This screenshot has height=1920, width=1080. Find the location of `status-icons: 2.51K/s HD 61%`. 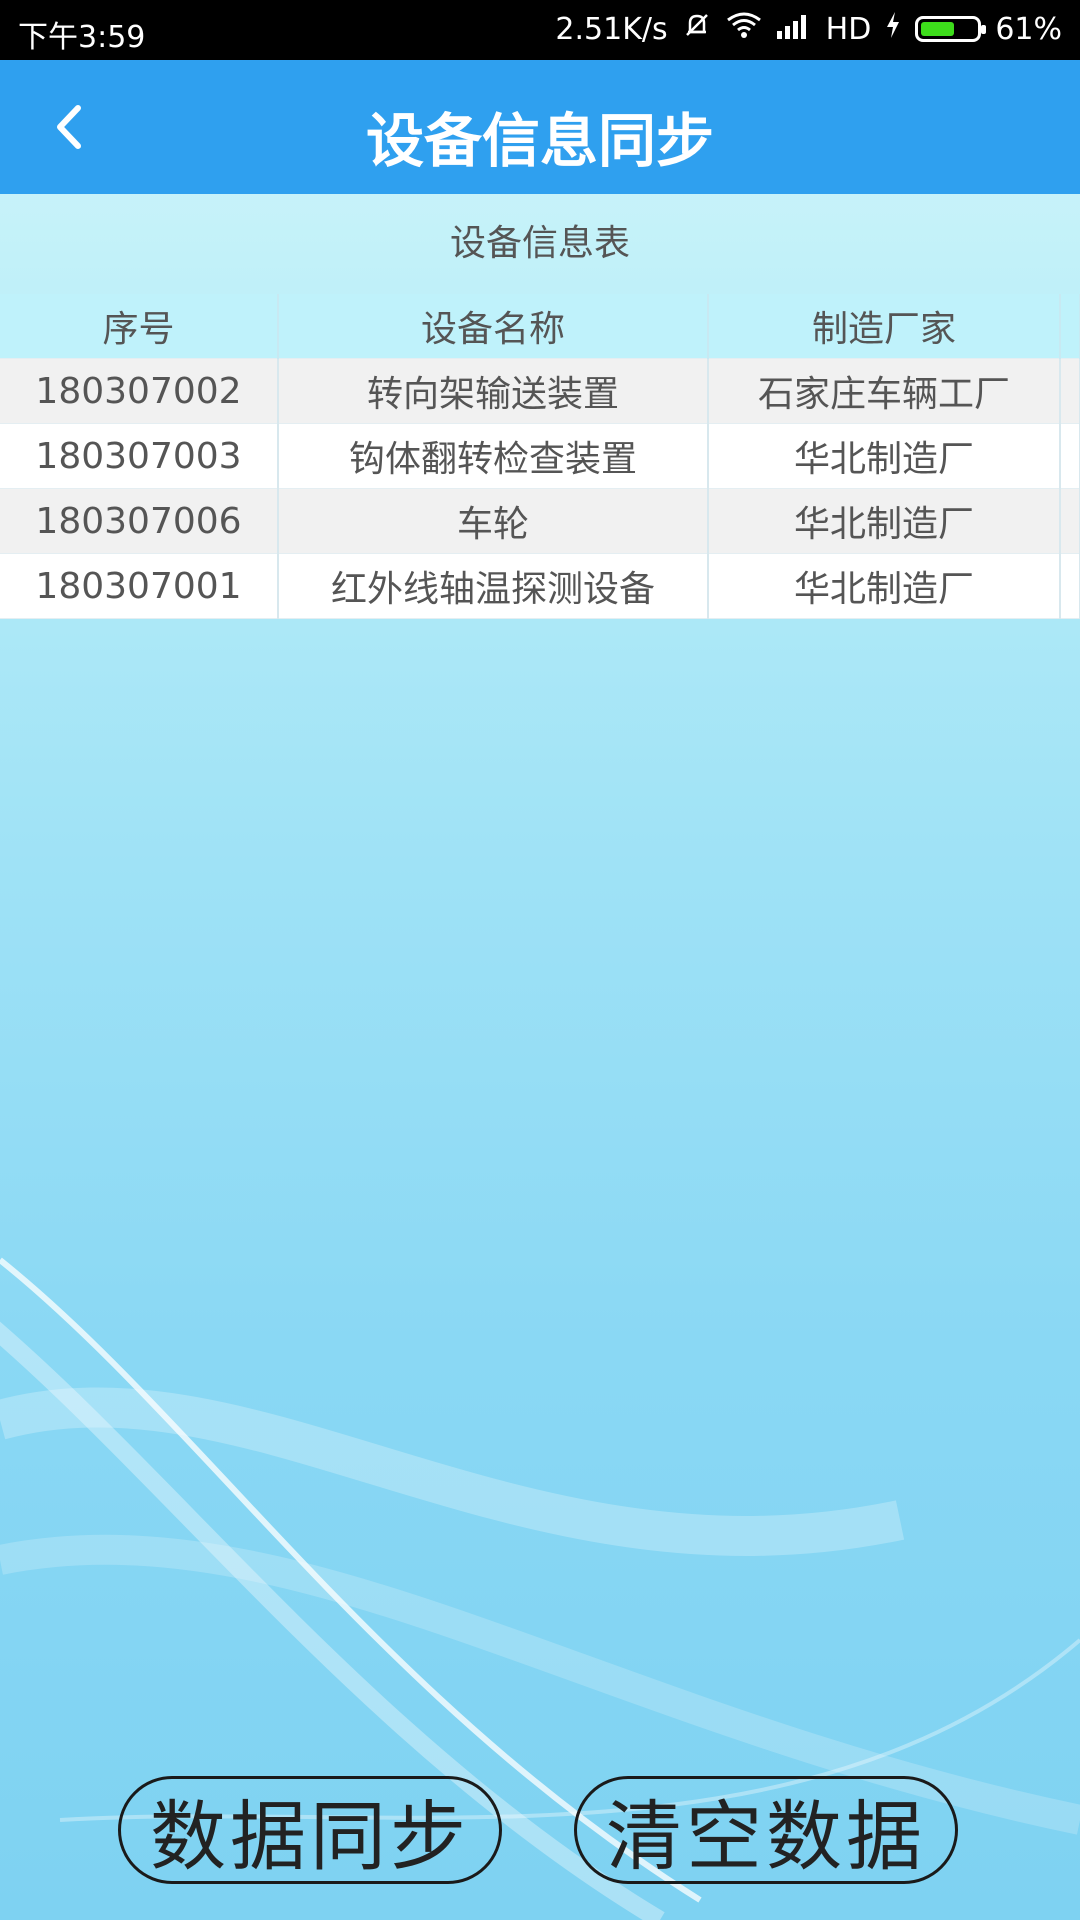

status-icons: 2.51K/s HD 61% is located at coordinates (808, 29).